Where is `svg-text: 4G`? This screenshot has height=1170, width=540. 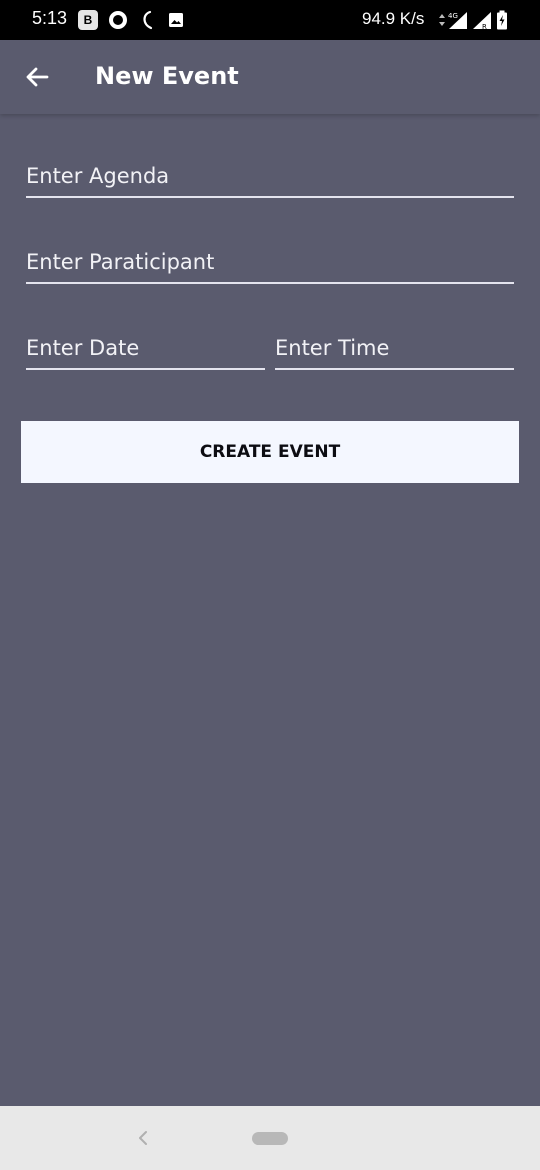 svg-text: 4G is located at coordinates (453, 16).